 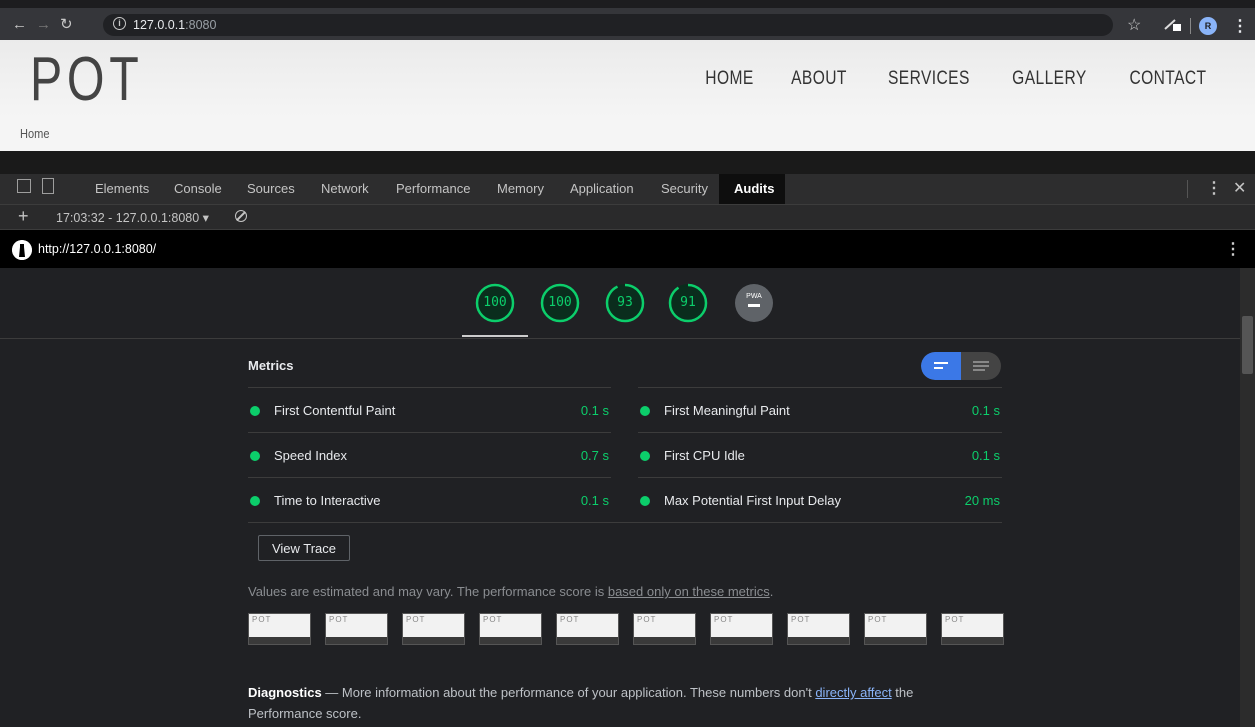 What do you see at coordinates (1187, 189) in the screenshot?
I see `devtools-separator` at bounding box center [1187, 189].